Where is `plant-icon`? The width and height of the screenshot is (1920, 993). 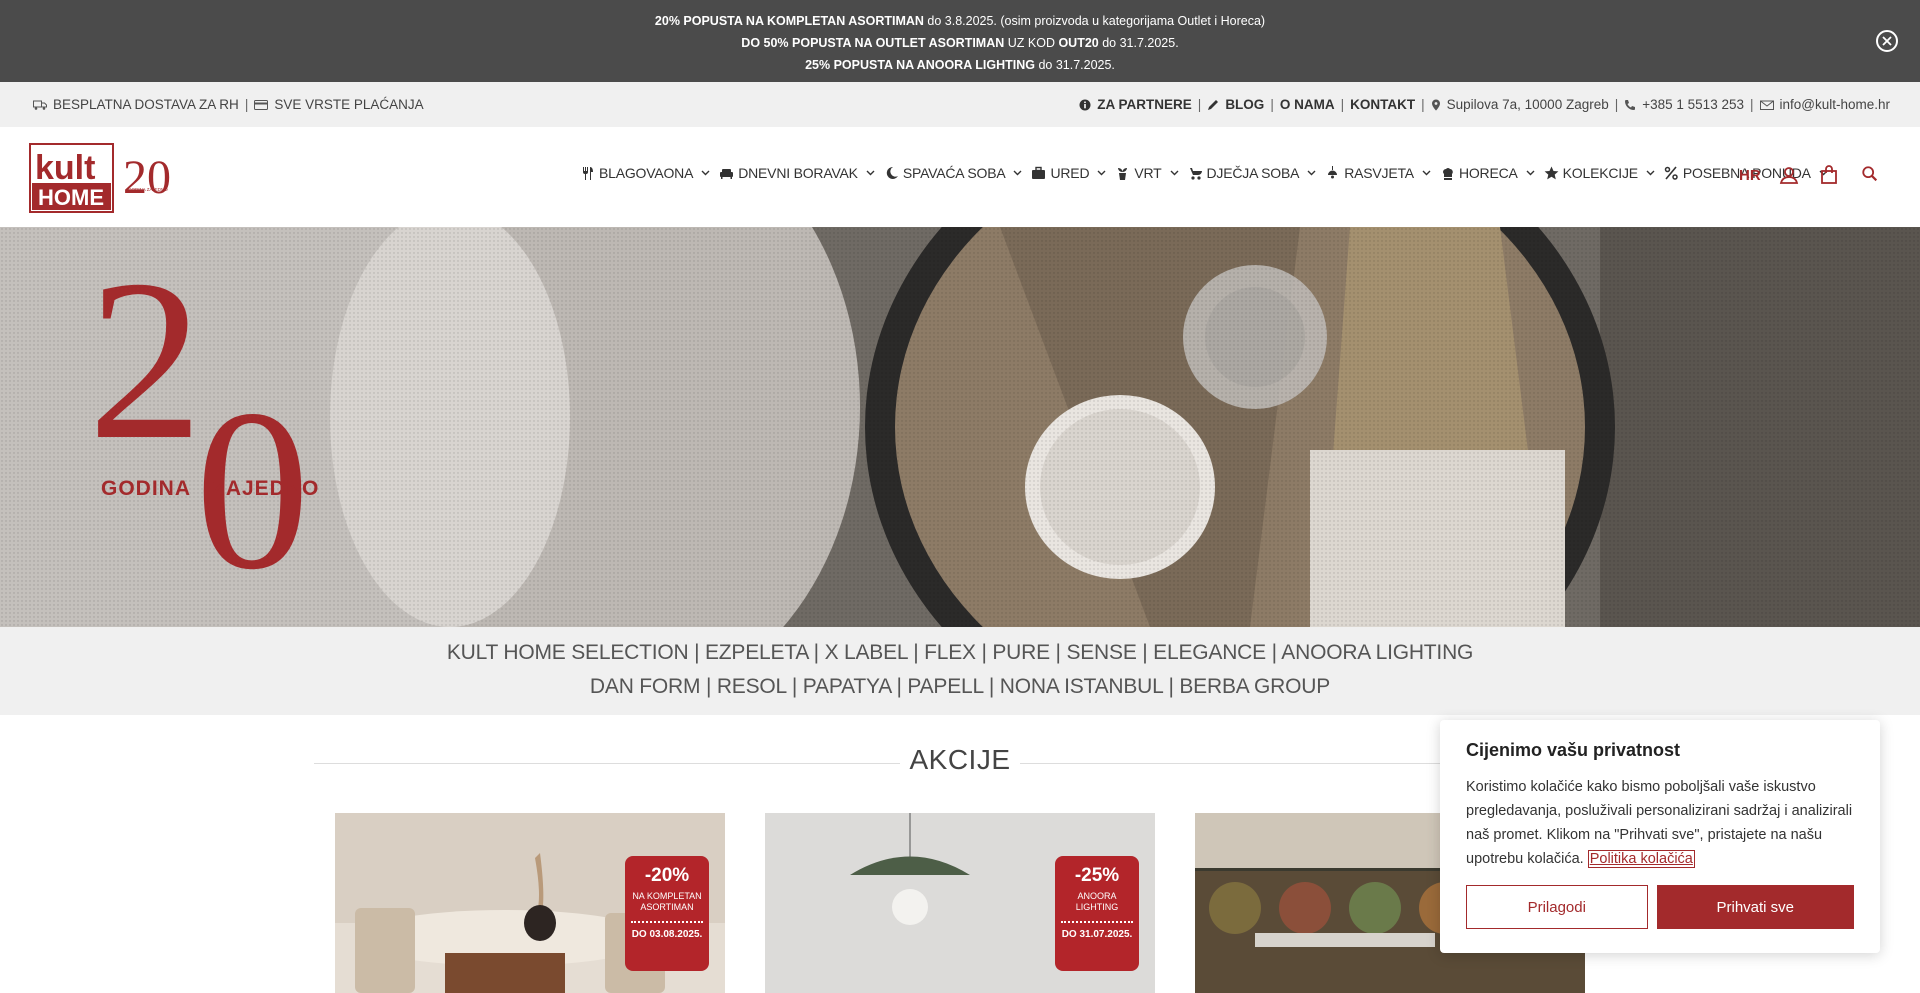
plant-icon is located at coordinates (1123, 174).